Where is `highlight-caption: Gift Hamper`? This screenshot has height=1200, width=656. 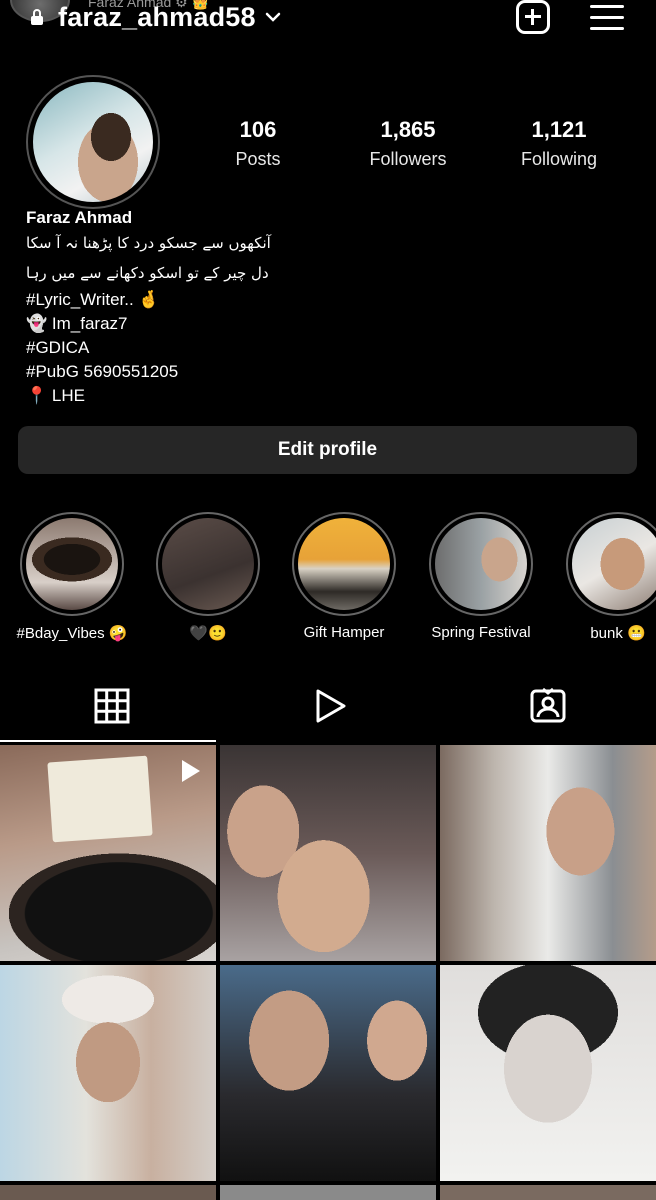
highlight-caption: Gift Hamper is located at coordinates (344, 632).